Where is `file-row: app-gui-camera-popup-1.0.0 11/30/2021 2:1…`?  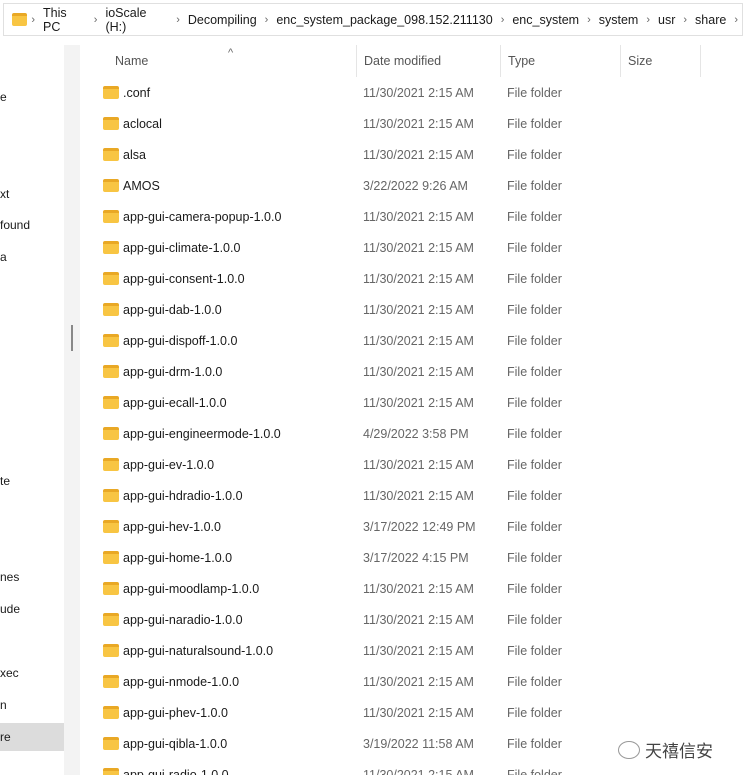
file-row: app-gui-camera-popup-1.0.0 11/30/2021 2:1… is located at coordinates (411, 216).